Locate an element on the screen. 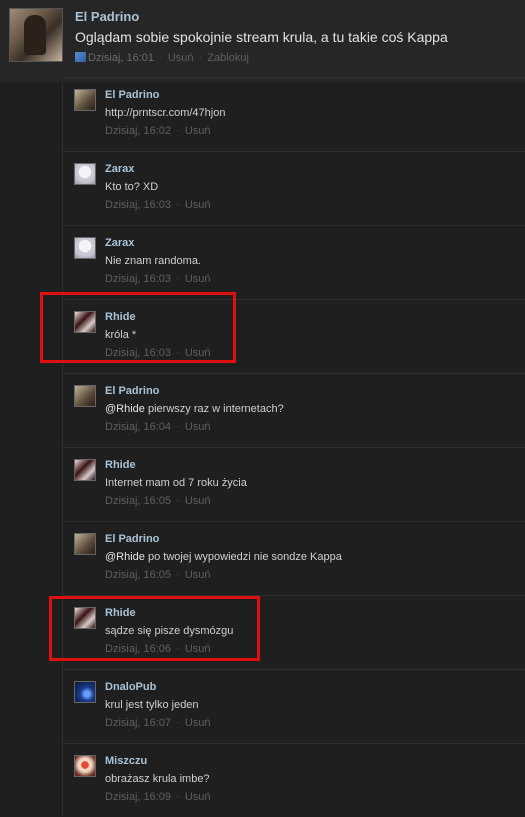  post-author: El Padrino is located at coordinates (107, 16).